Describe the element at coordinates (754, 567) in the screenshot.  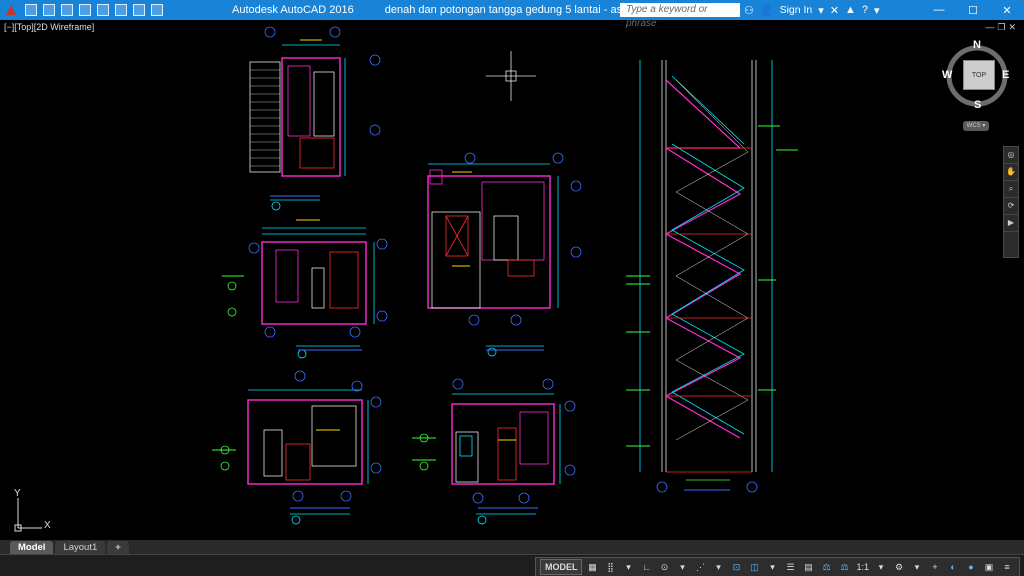
I see `object-snap-icon: ◫` at that location.